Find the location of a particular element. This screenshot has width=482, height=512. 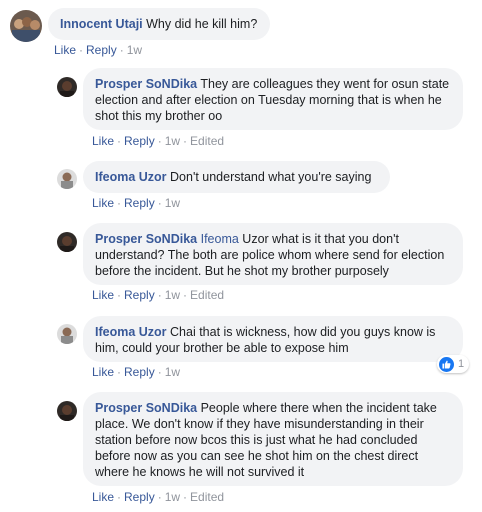

avatar is located at coordinates (67, 411).